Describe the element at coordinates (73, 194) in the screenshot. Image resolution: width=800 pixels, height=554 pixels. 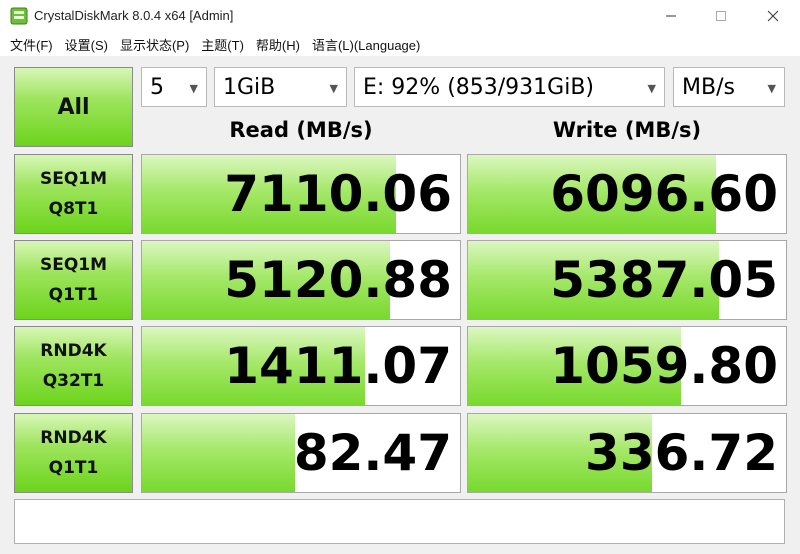
I see `test-button-seq1m-q8t1: SEQ1M Q8T1` at that location.